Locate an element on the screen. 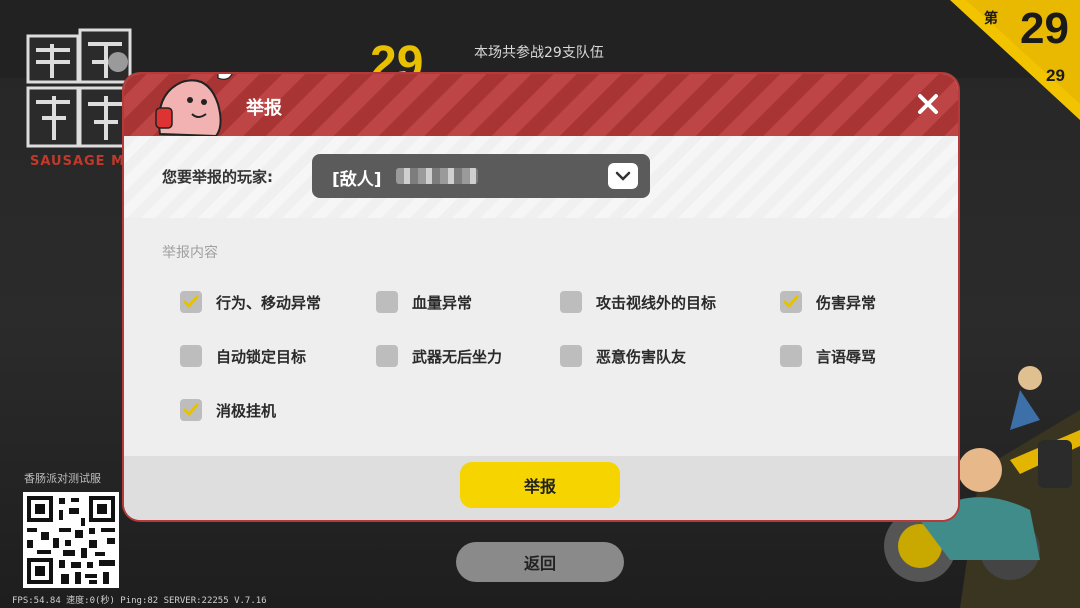  report-option-label: 伤害异常 is located at coordinates (846, 302).